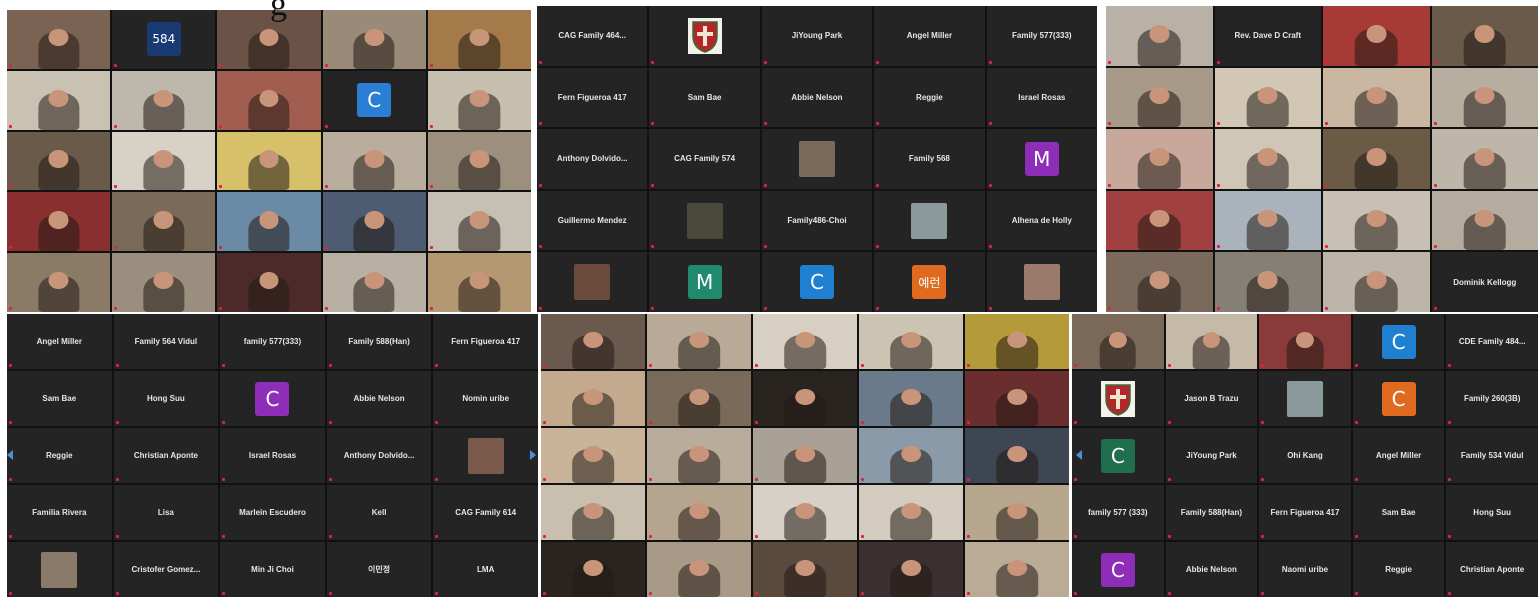 This screenshot has width=1538, height=597. Describe the element at coordinates (1267, 36) in the screenshot. I see `participant-tile: Rev. Dave D Craft` at that location.